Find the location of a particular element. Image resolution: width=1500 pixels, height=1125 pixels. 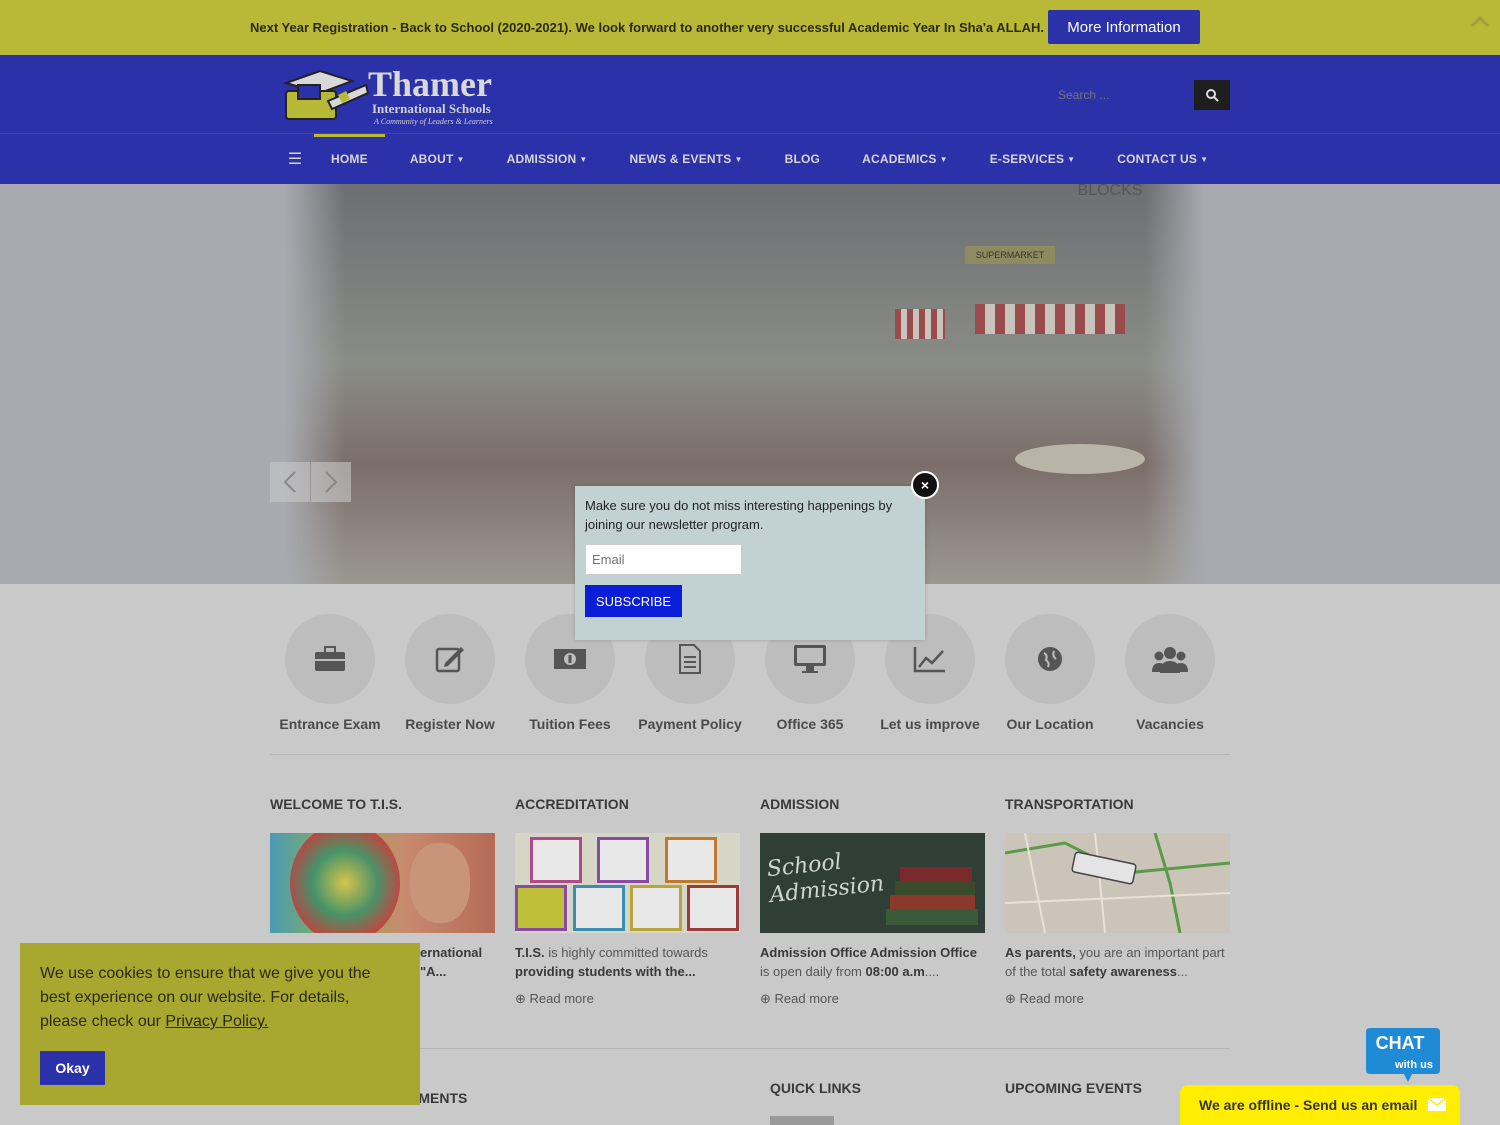

slider-next-button is located at coordinates (331, 482).